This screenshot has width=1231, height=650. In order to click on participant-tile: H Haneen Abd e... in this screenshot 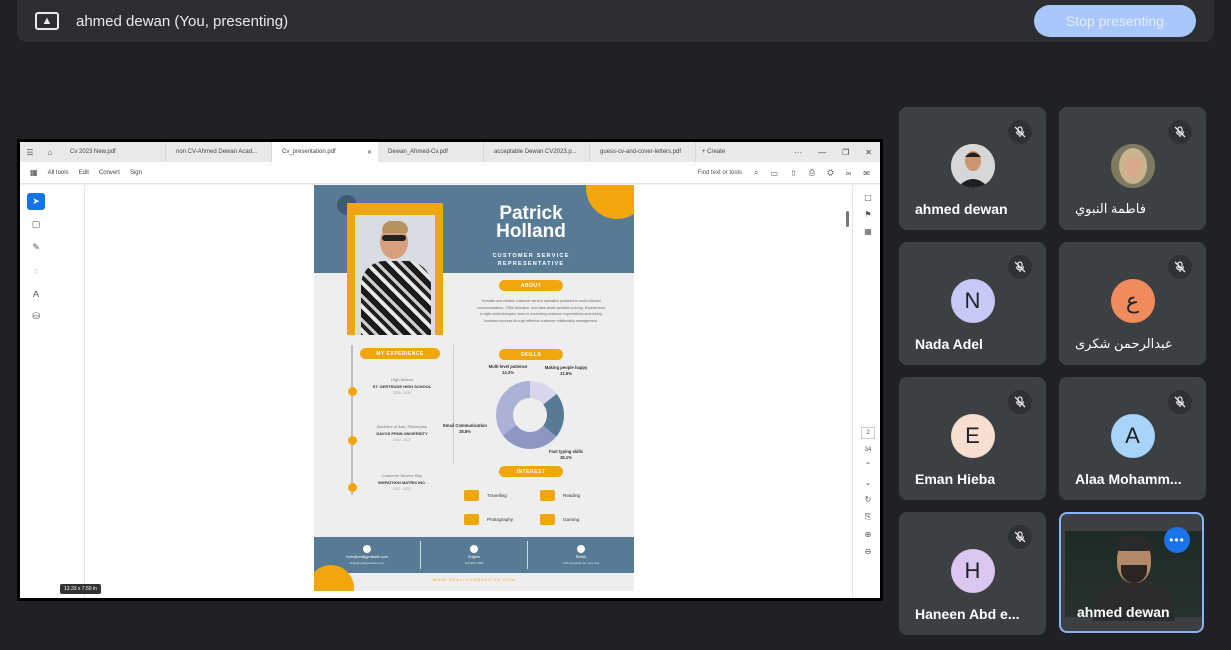, I will do `click(972, 573)`.